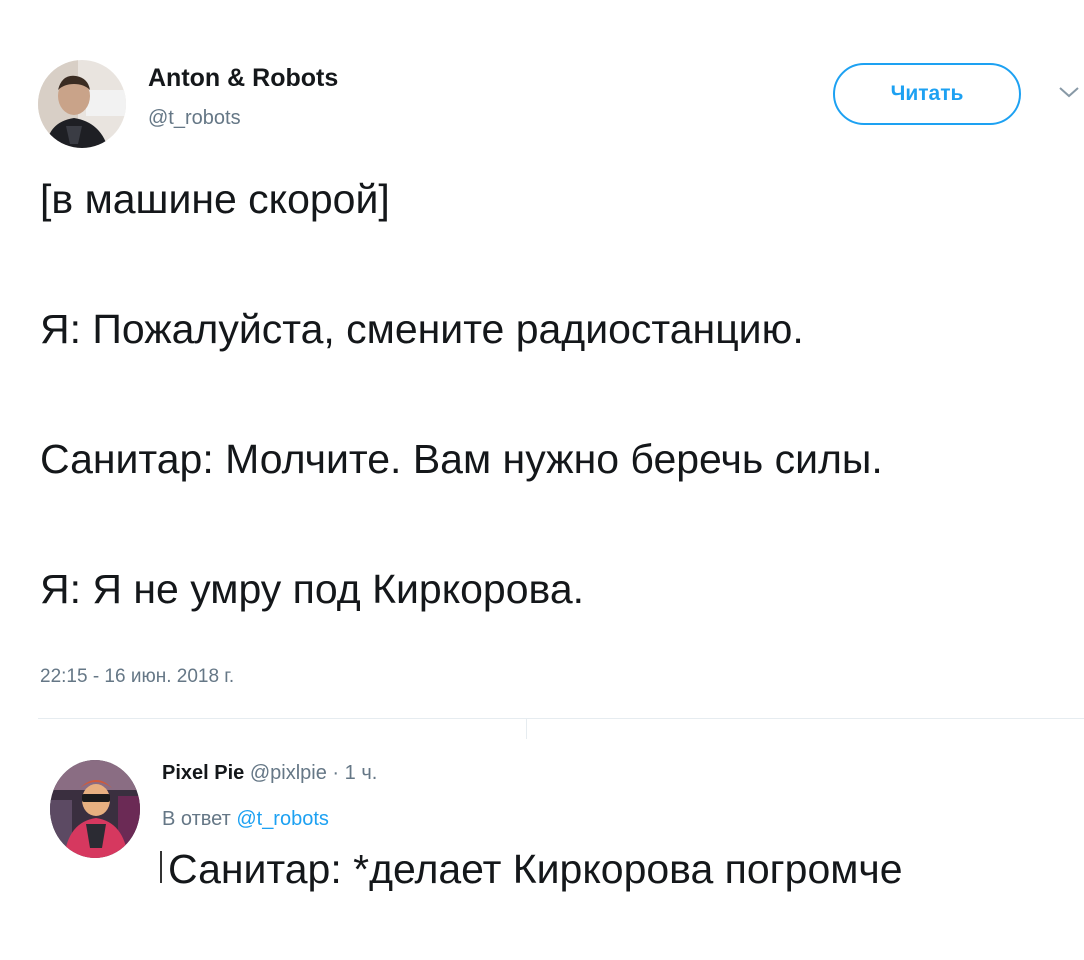 The image size is (1084, 960). What do you see at coordinates (561, 718) in the screenshot?
I see `divider` at bounding box center [561, 718].